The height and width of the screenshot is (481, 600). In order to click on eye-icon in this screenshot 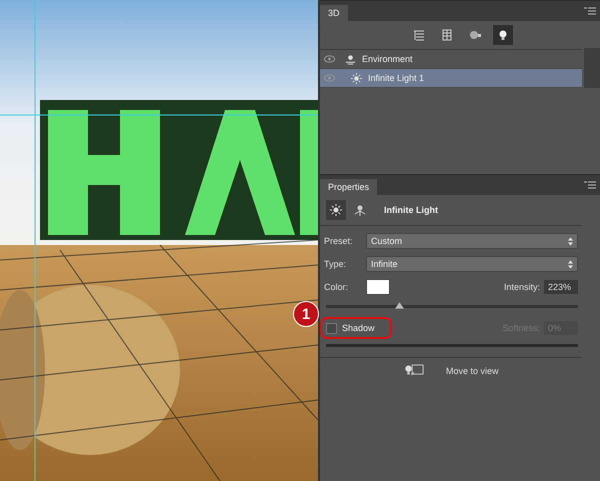, I will do `click(329, 59)`.